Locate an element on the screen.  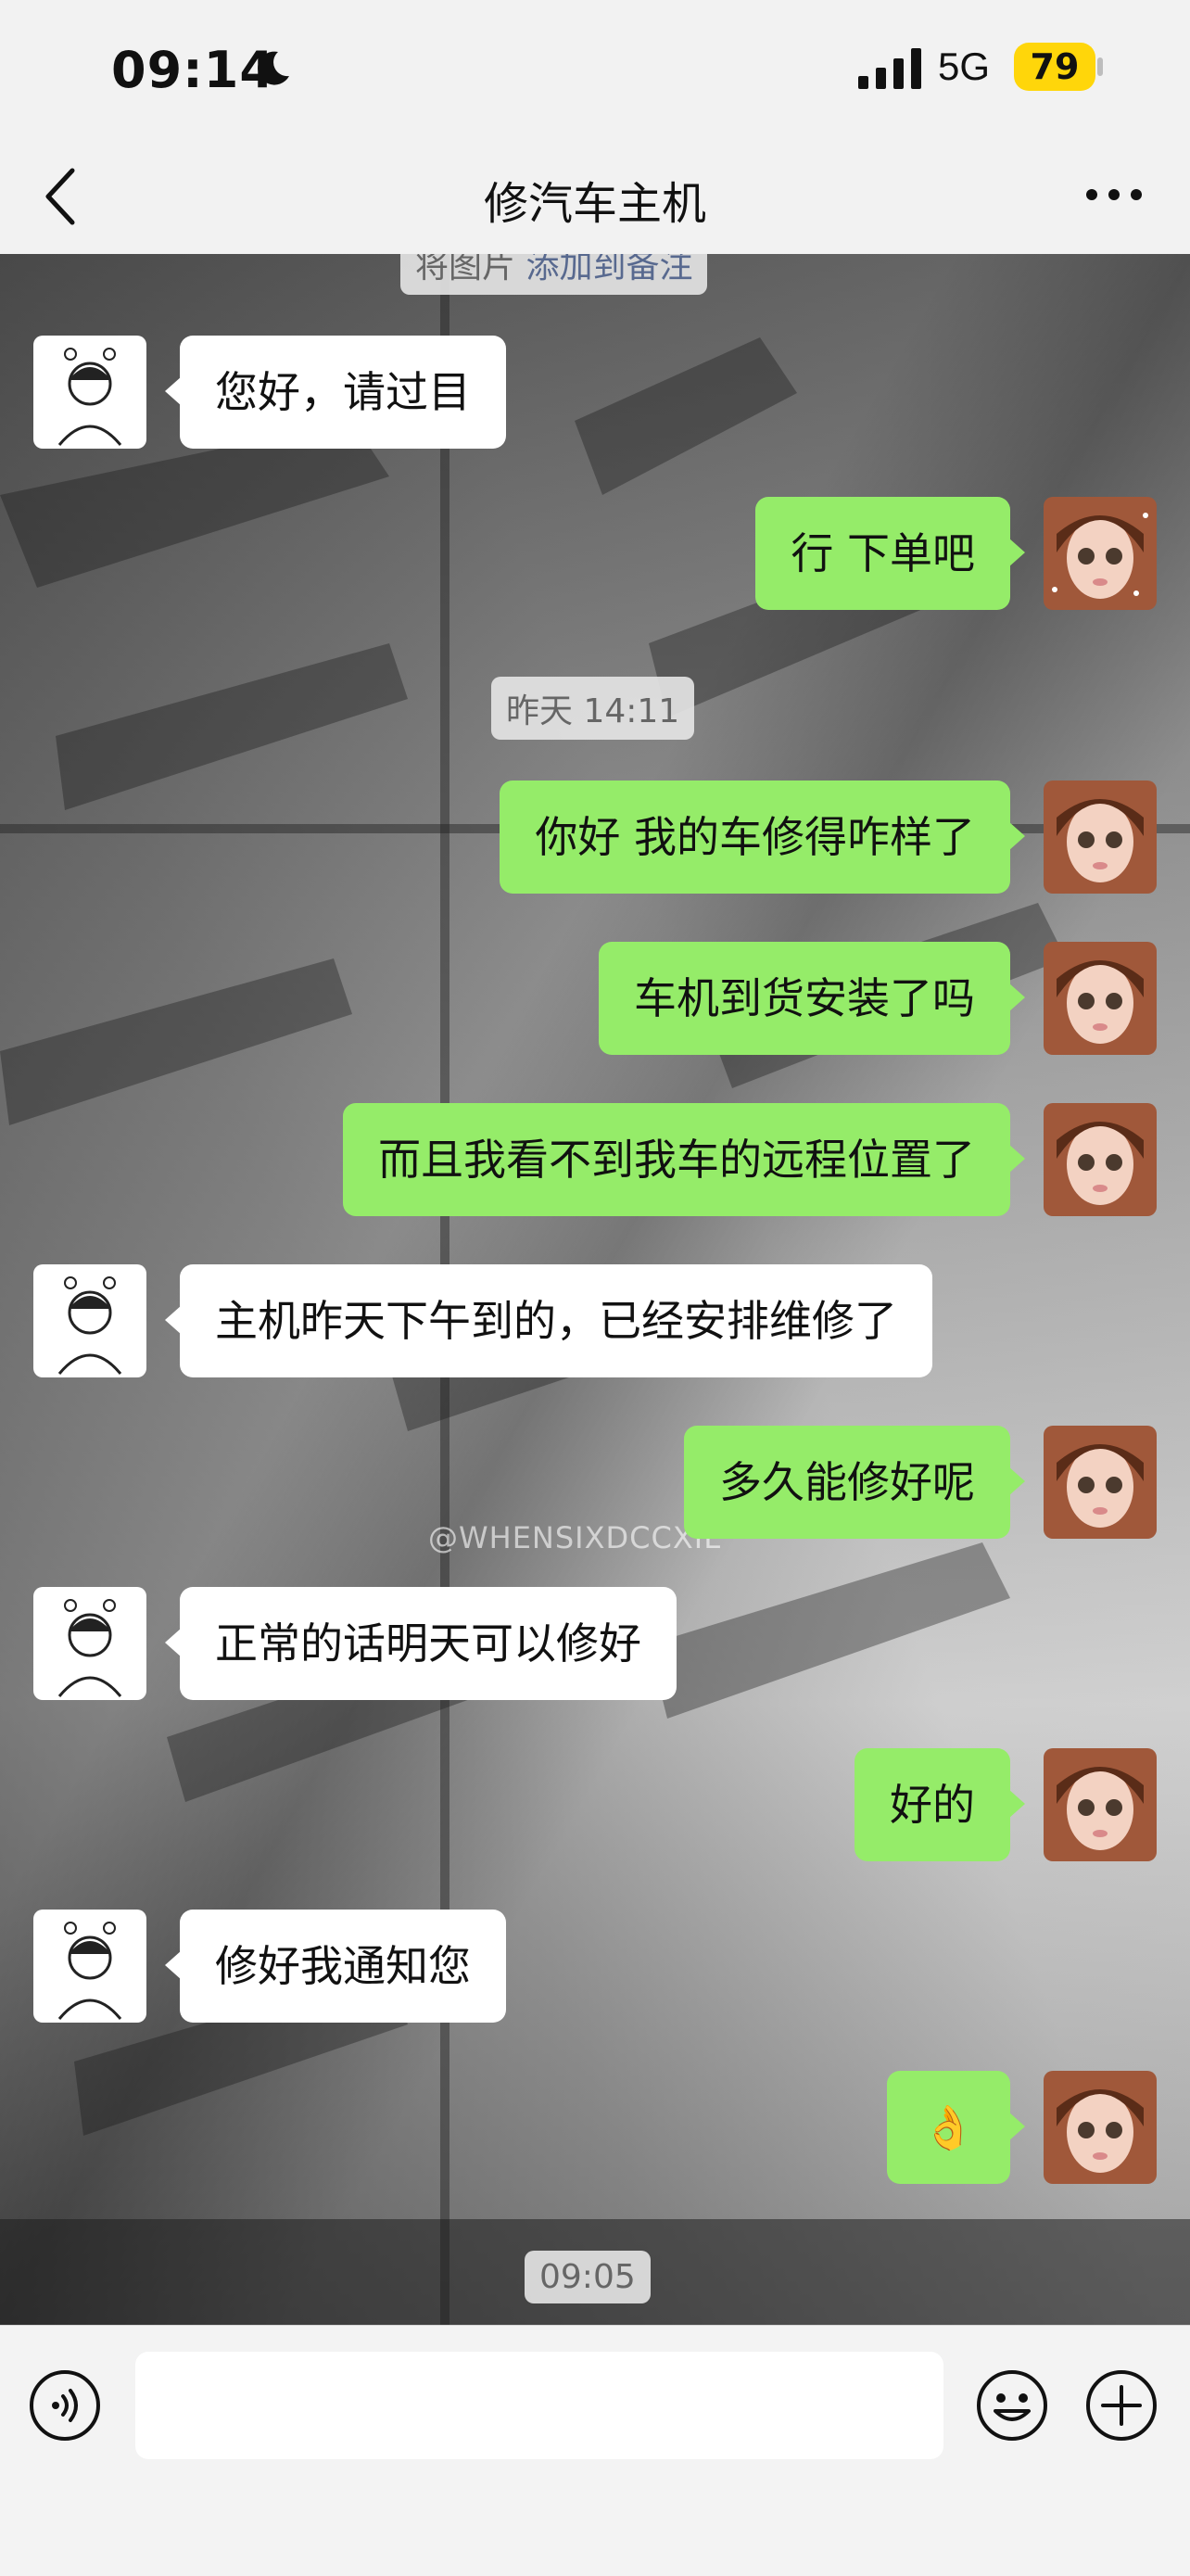
message-bubble: 多久能修好呢 is located at coordinates (854, 1482).